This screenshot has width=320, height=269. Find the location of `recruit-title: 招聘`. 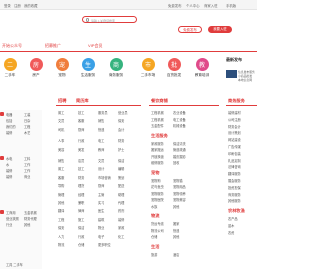

recruit-title: 招聘 is located at coordinates (62, 101).